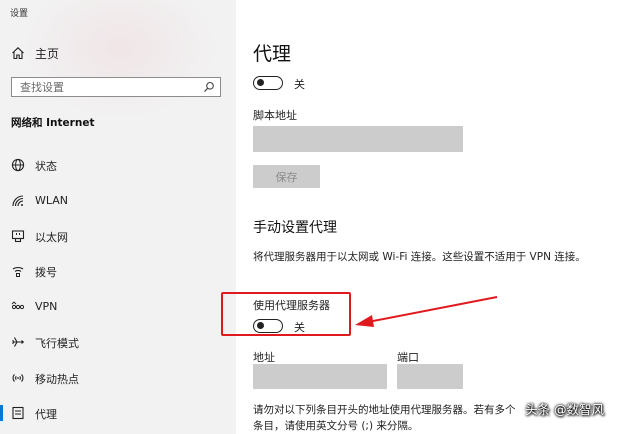  I want to click on address-label: 地址, so click(264, 357).